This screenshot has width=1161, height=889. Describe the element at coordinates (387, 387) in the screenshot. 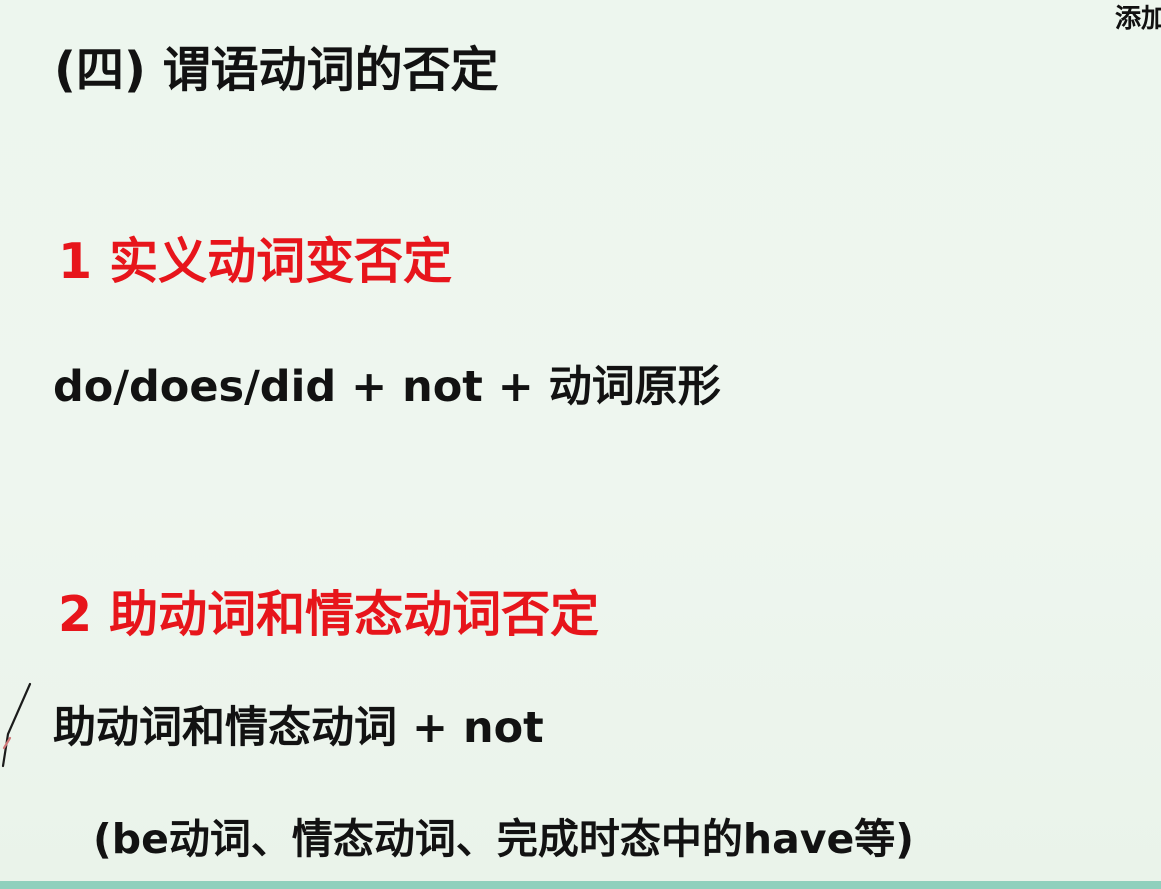

I see `section-1-formula: do/does/did + not + 动词原形` at that location.